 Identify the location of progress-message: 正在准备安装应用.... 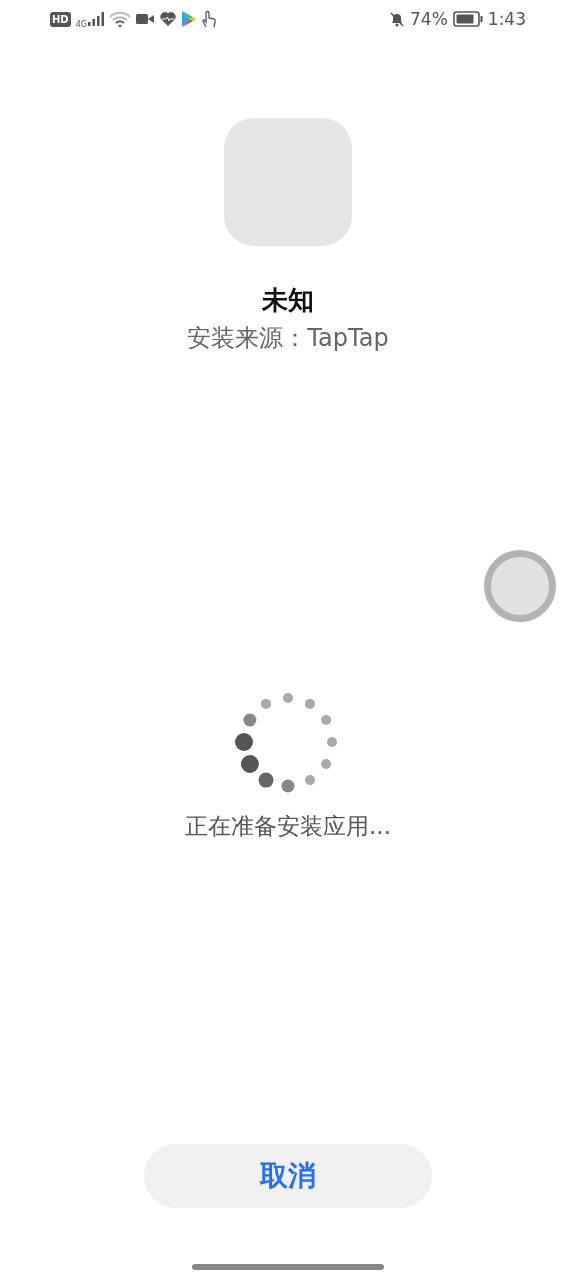
(288, 826).